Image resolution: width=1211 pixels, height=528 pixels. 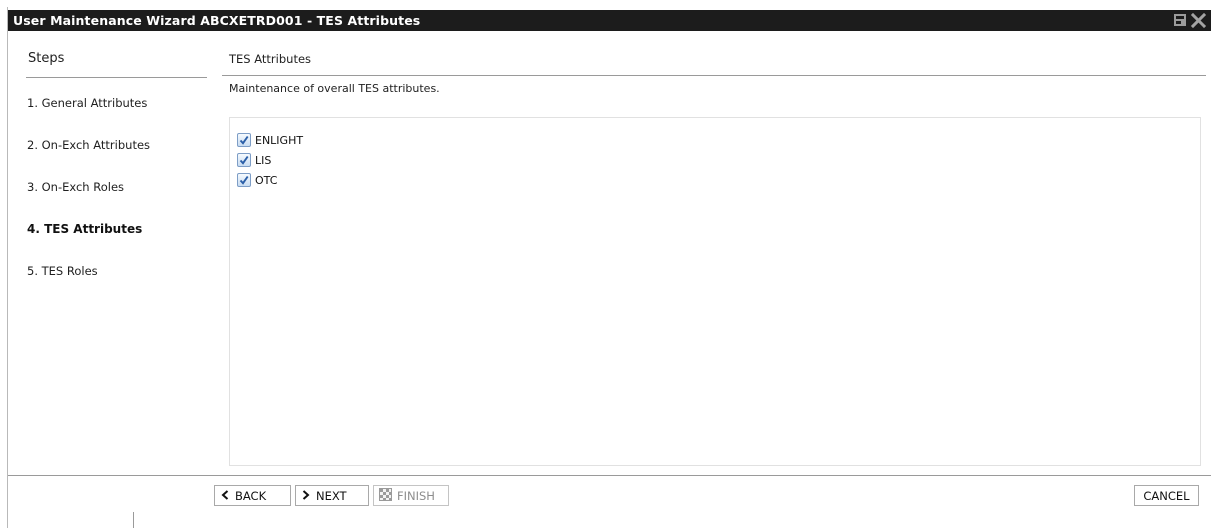 What do you see at coordinates (87, 103) in the screenshot?
I see `step-general-attributes: 1. General Attributes` at bounding box center [87, 103].